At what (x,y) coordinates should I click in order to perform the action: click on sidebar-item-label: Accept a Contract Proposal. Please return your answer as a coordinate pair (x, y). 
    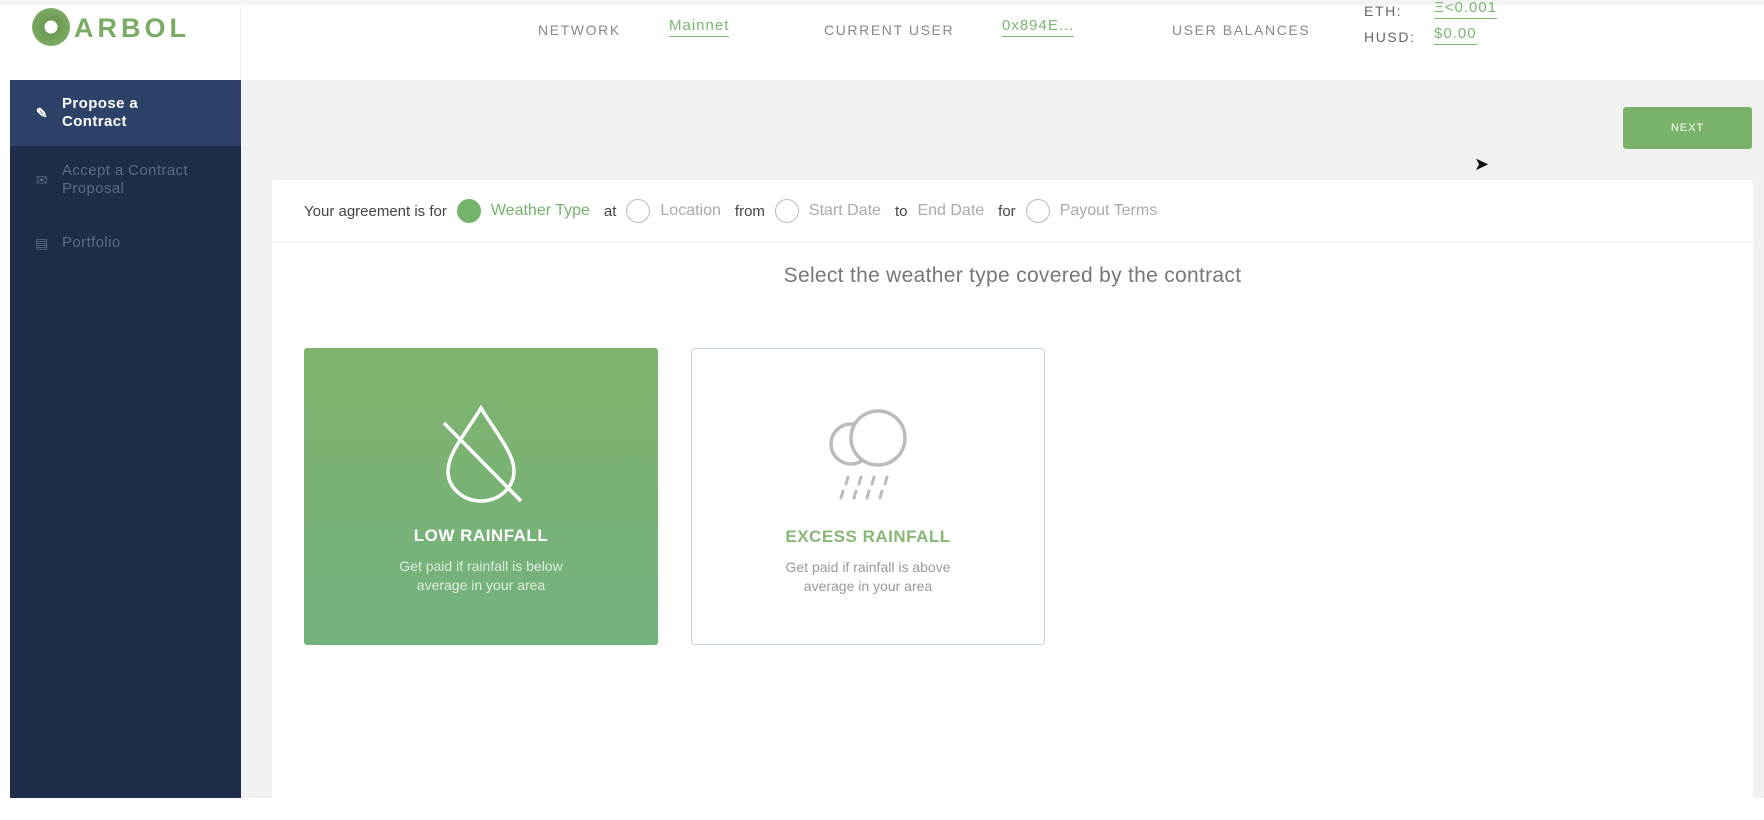
    Looking at the image, I should click on (125, 179).